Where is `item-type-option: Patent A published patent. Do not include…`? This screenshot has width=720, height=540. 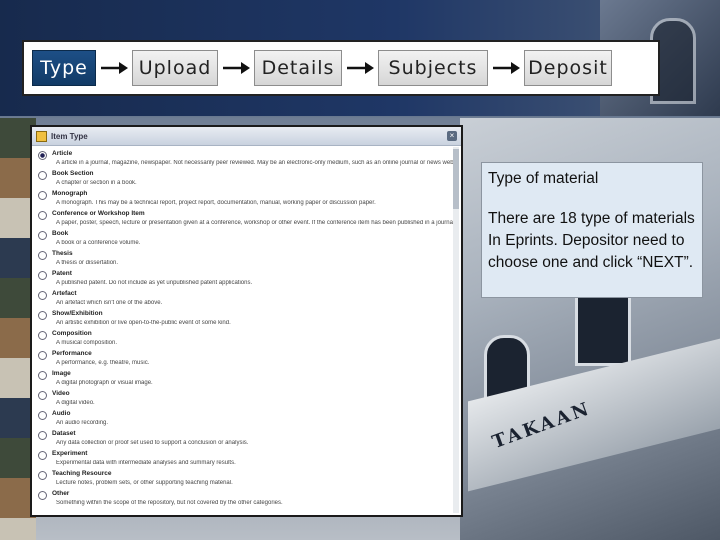
item-type-option: Patent A published patent. Do not include… is located at coordinates (246, 278).